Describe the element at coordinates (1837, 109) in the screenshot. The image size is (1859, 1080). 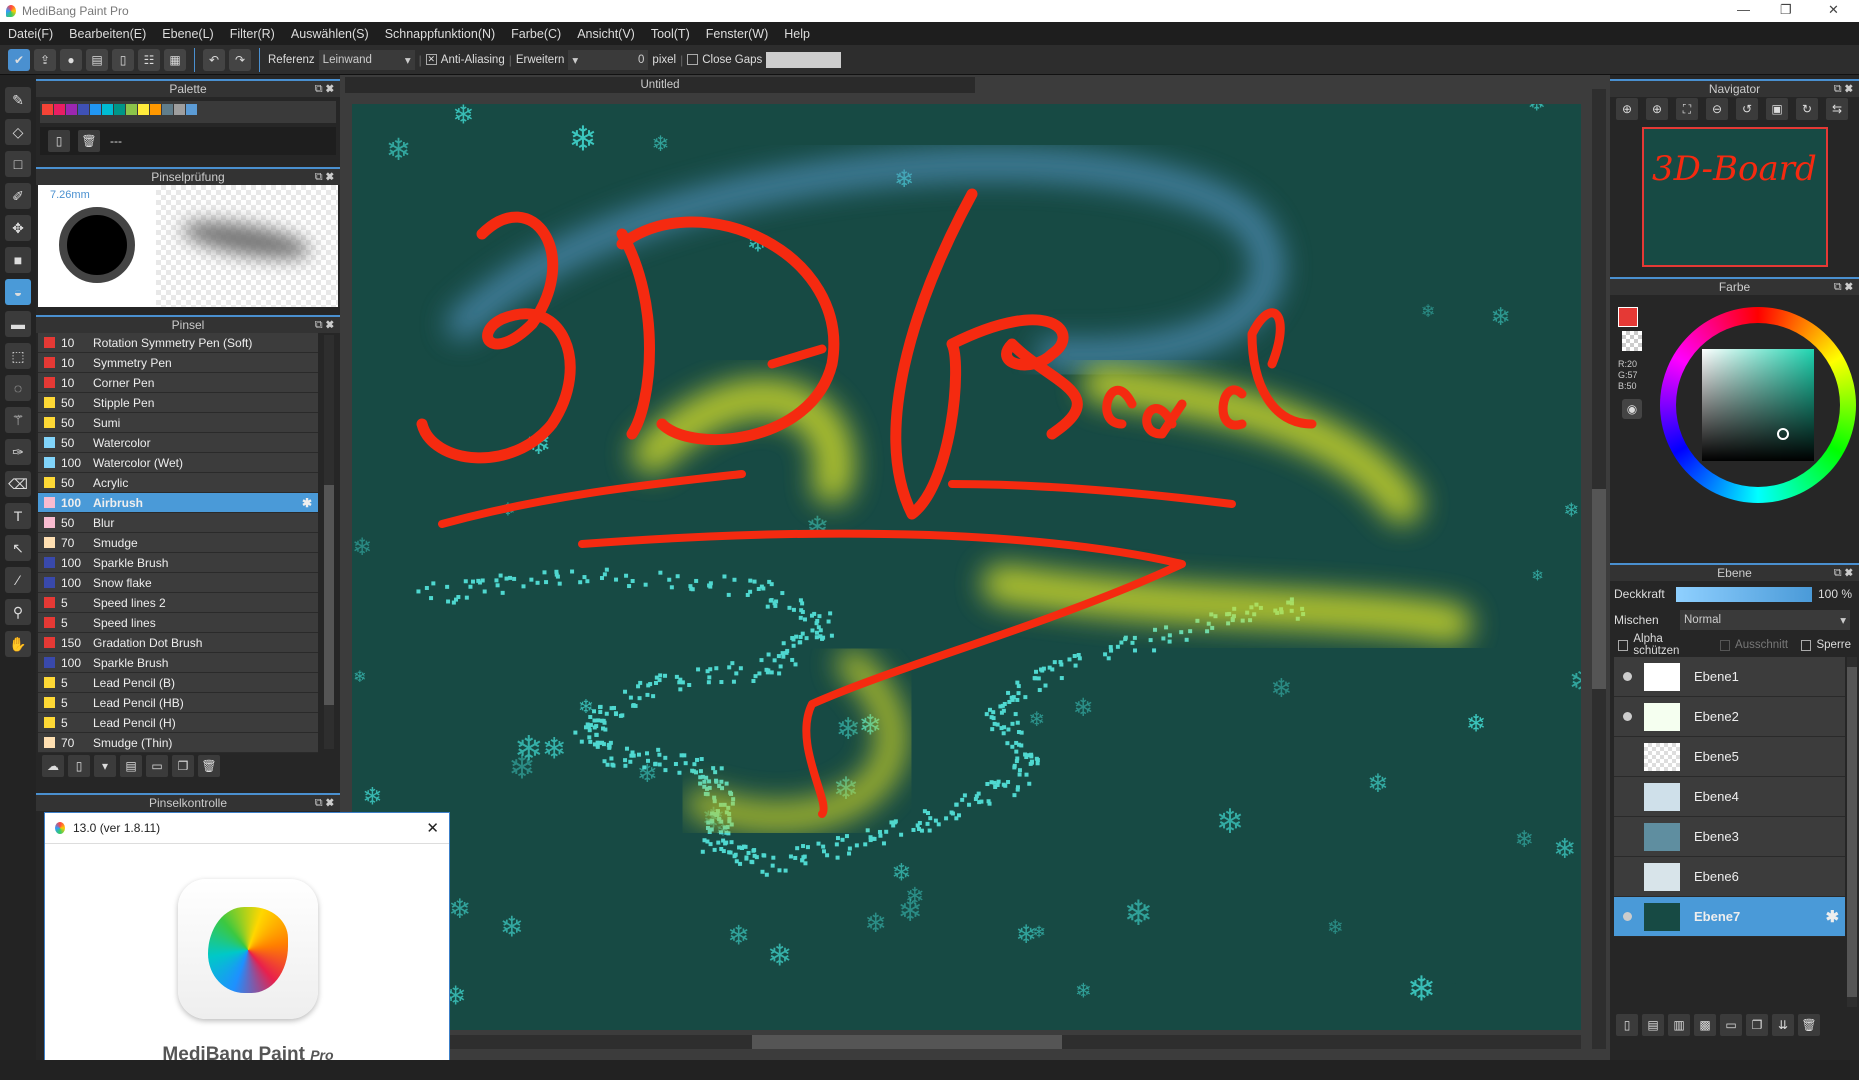
I see `flip-icon: ⇆` at that location.